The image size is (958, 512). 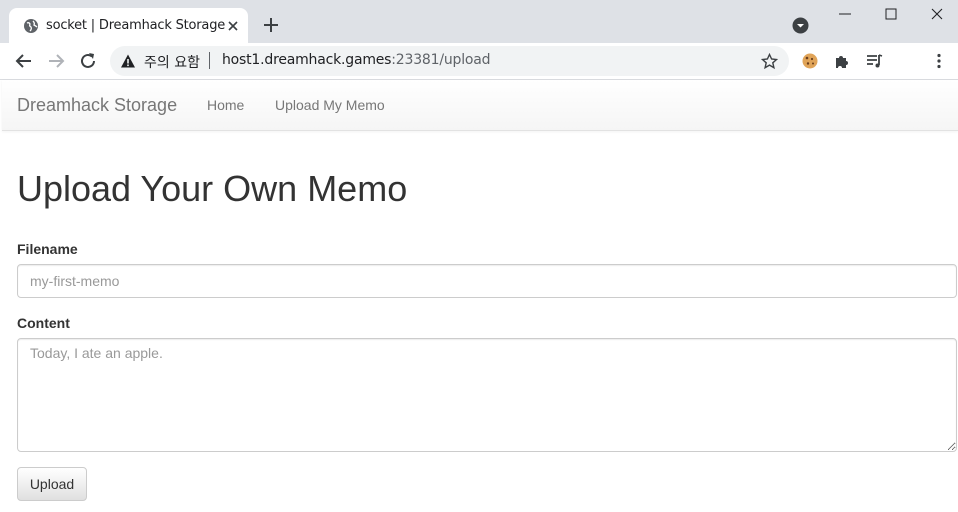 I want to click on filename-label: Filename, so click(x=47, y=249).